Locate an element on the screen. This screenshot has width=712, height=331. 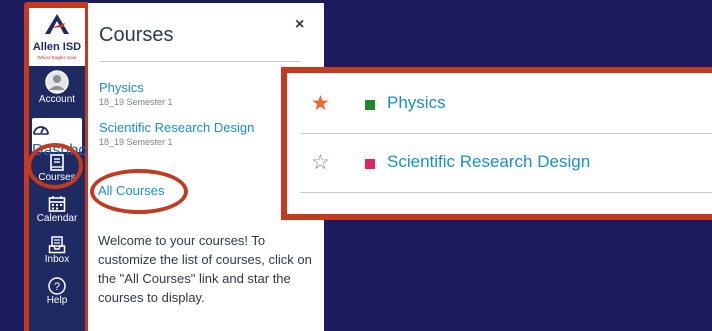
nav-item-inbox: Inbox is located at coordinates (57, 251).